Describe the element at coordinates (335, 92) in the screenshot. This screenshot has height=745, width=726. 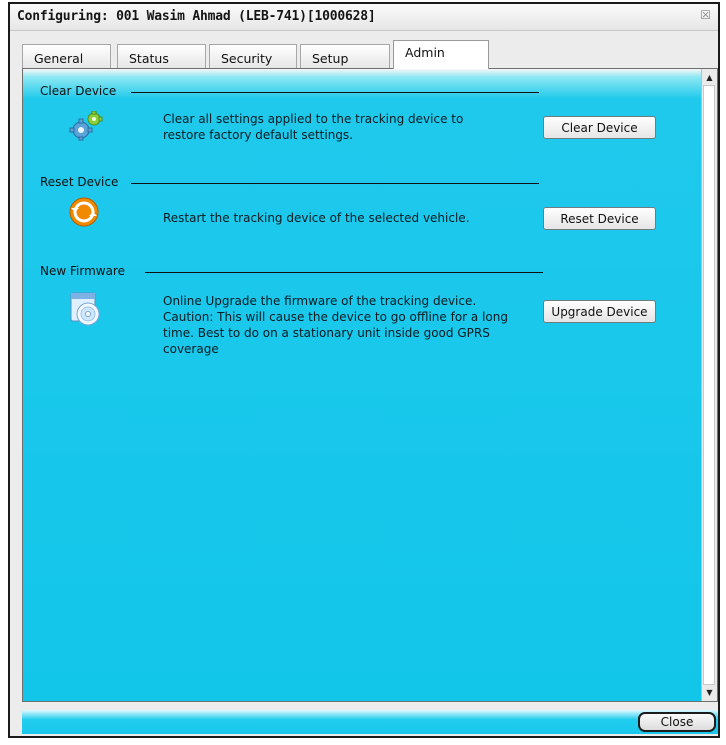
I see `clear-device-divider` at that location.